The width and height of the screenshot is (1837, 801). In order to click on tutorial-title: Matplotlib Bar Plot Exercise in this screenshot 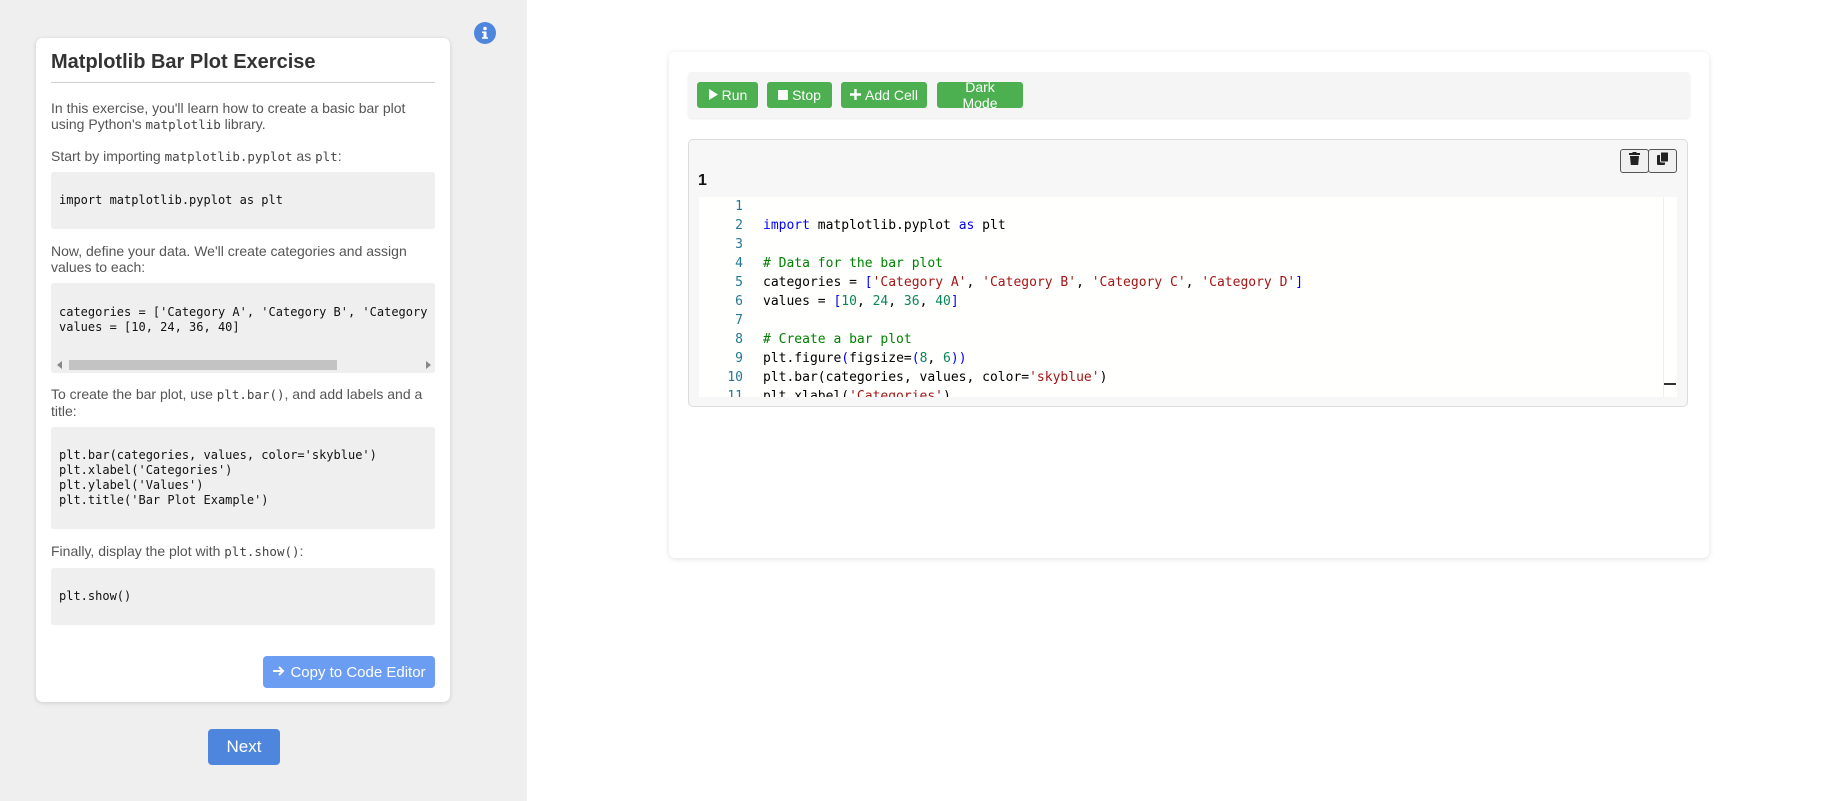, I will do `click(243, 67)`.